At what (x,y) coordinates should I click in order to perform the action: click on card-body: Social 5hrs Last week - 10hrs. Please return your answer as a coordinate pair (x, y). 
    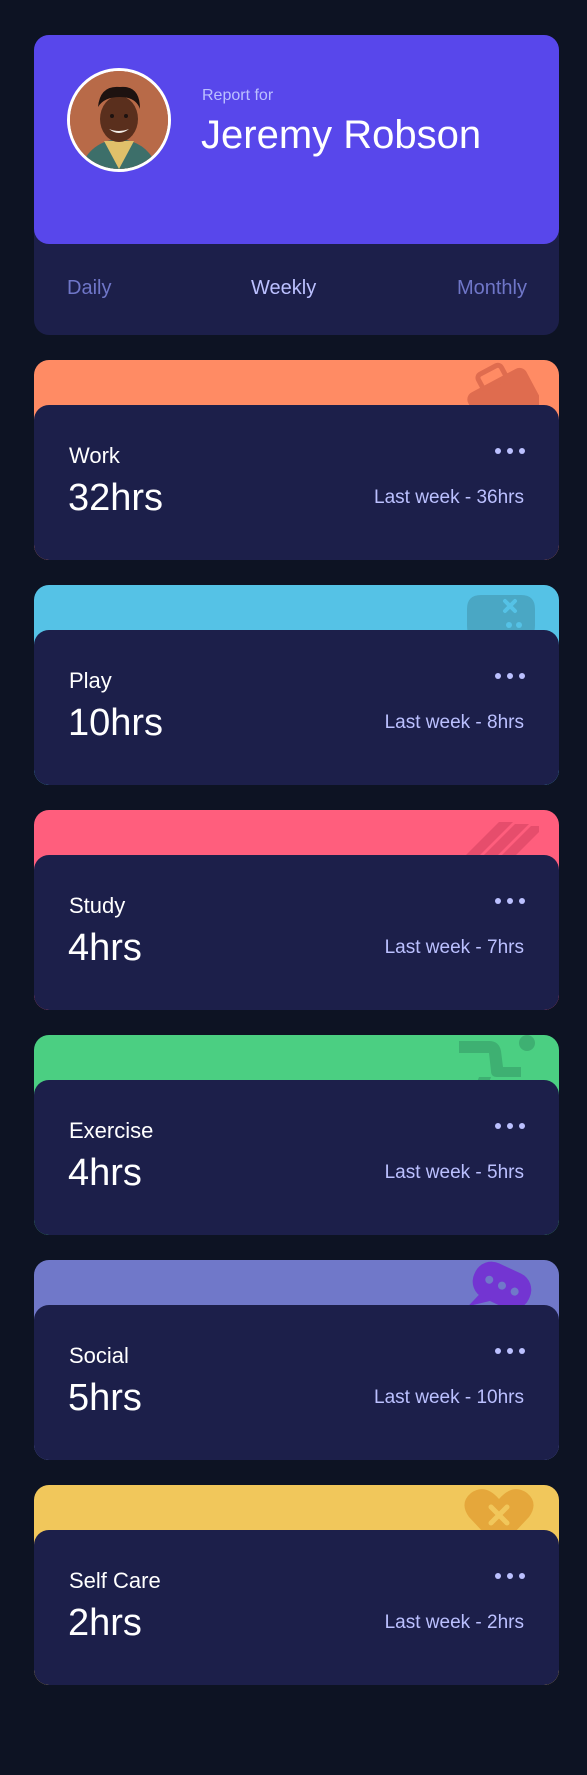
    Looking at the image, I should click on (296, 1382).